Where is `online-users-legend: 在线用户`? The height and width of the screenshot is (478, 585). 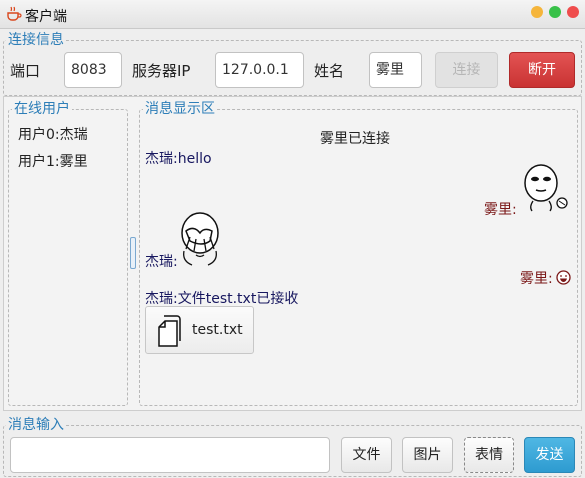
online-users-legend: 在线用户 is located at coordinates (42, 109).